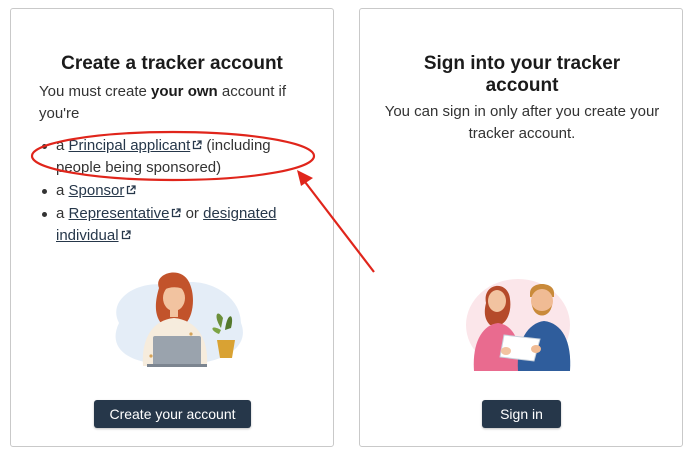  Describe the element at coordinates (172, 414) in the screenshot. I see `create-account-button: Create your account` at that location.